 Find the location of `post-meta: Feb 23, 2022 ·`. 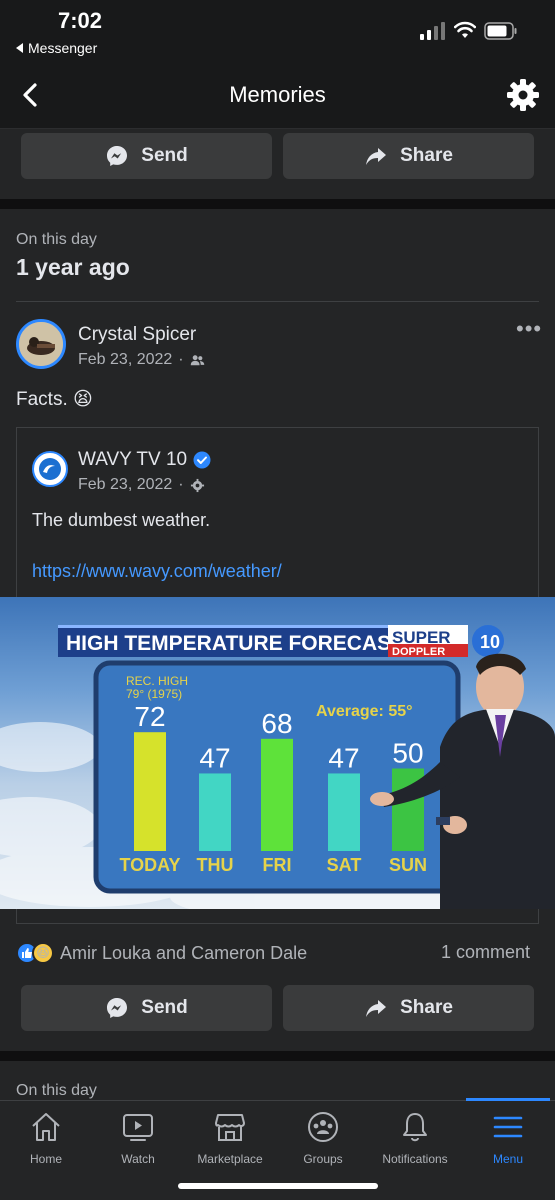

post-meta: Feb 23, 2022 · is located at coordinates (141, 360).